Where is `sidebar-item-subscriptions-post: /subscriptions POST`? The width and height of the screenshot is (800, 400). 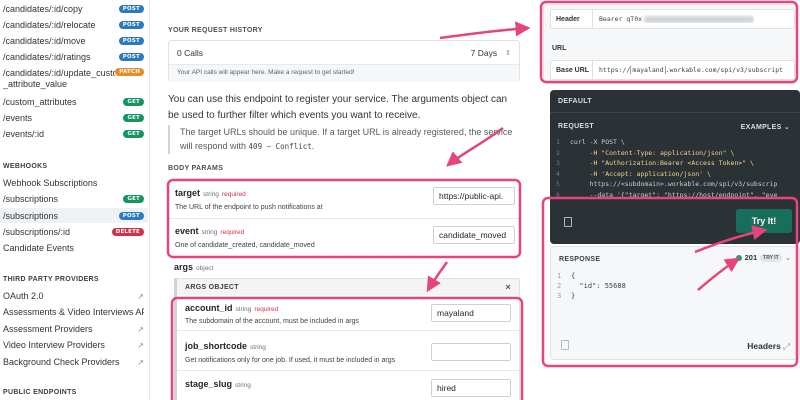
sidebar-item-subscriptions-post: /subscriptions POST is located at coordinates (74, 215).